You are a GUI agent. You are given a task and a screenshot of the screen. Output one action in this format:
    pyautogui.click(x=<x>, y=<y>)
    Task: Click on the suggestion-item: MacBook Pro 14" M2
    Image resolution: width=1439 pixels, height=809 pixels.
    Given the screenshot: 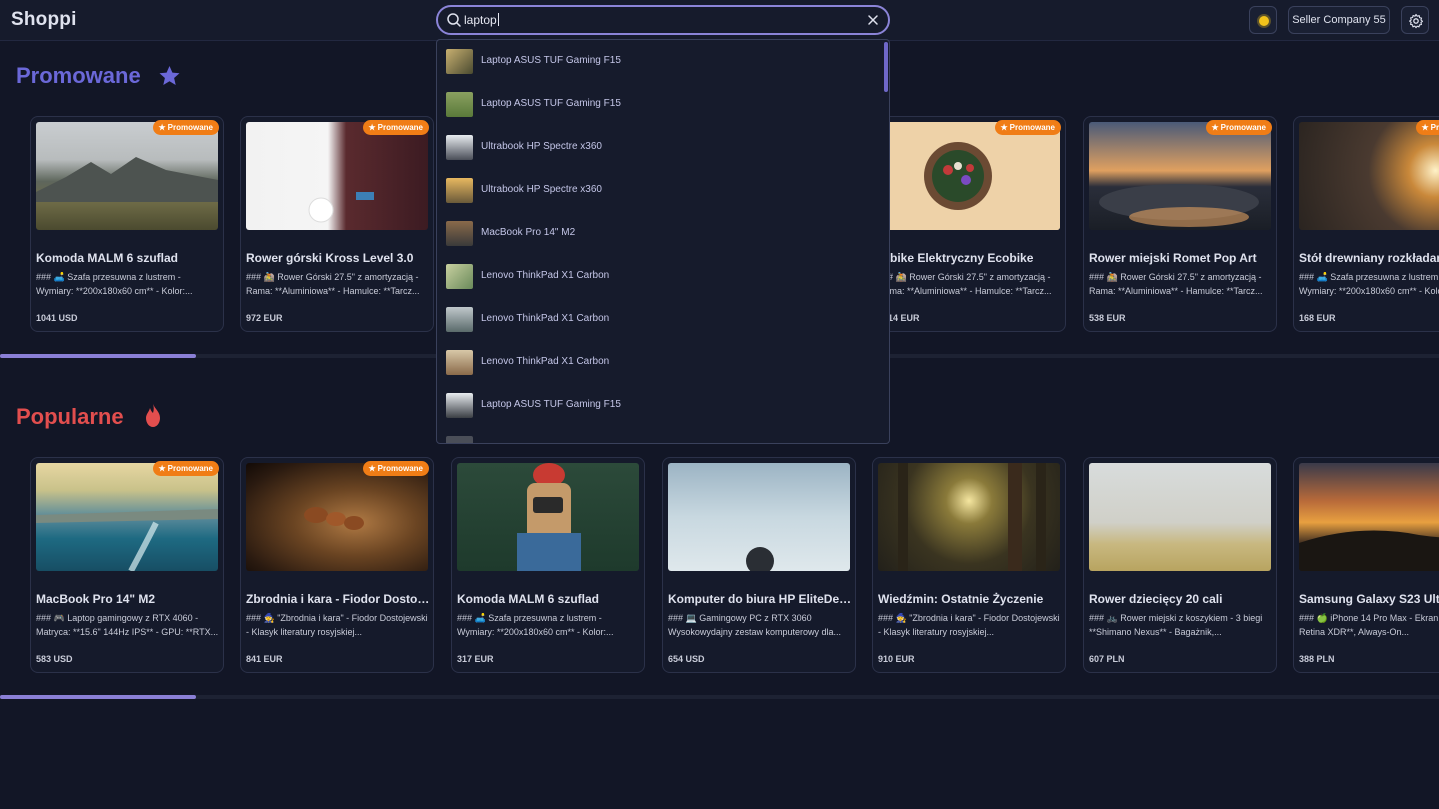 What is the action you would take?
    pyautogui.click(x=660, y=233)
    